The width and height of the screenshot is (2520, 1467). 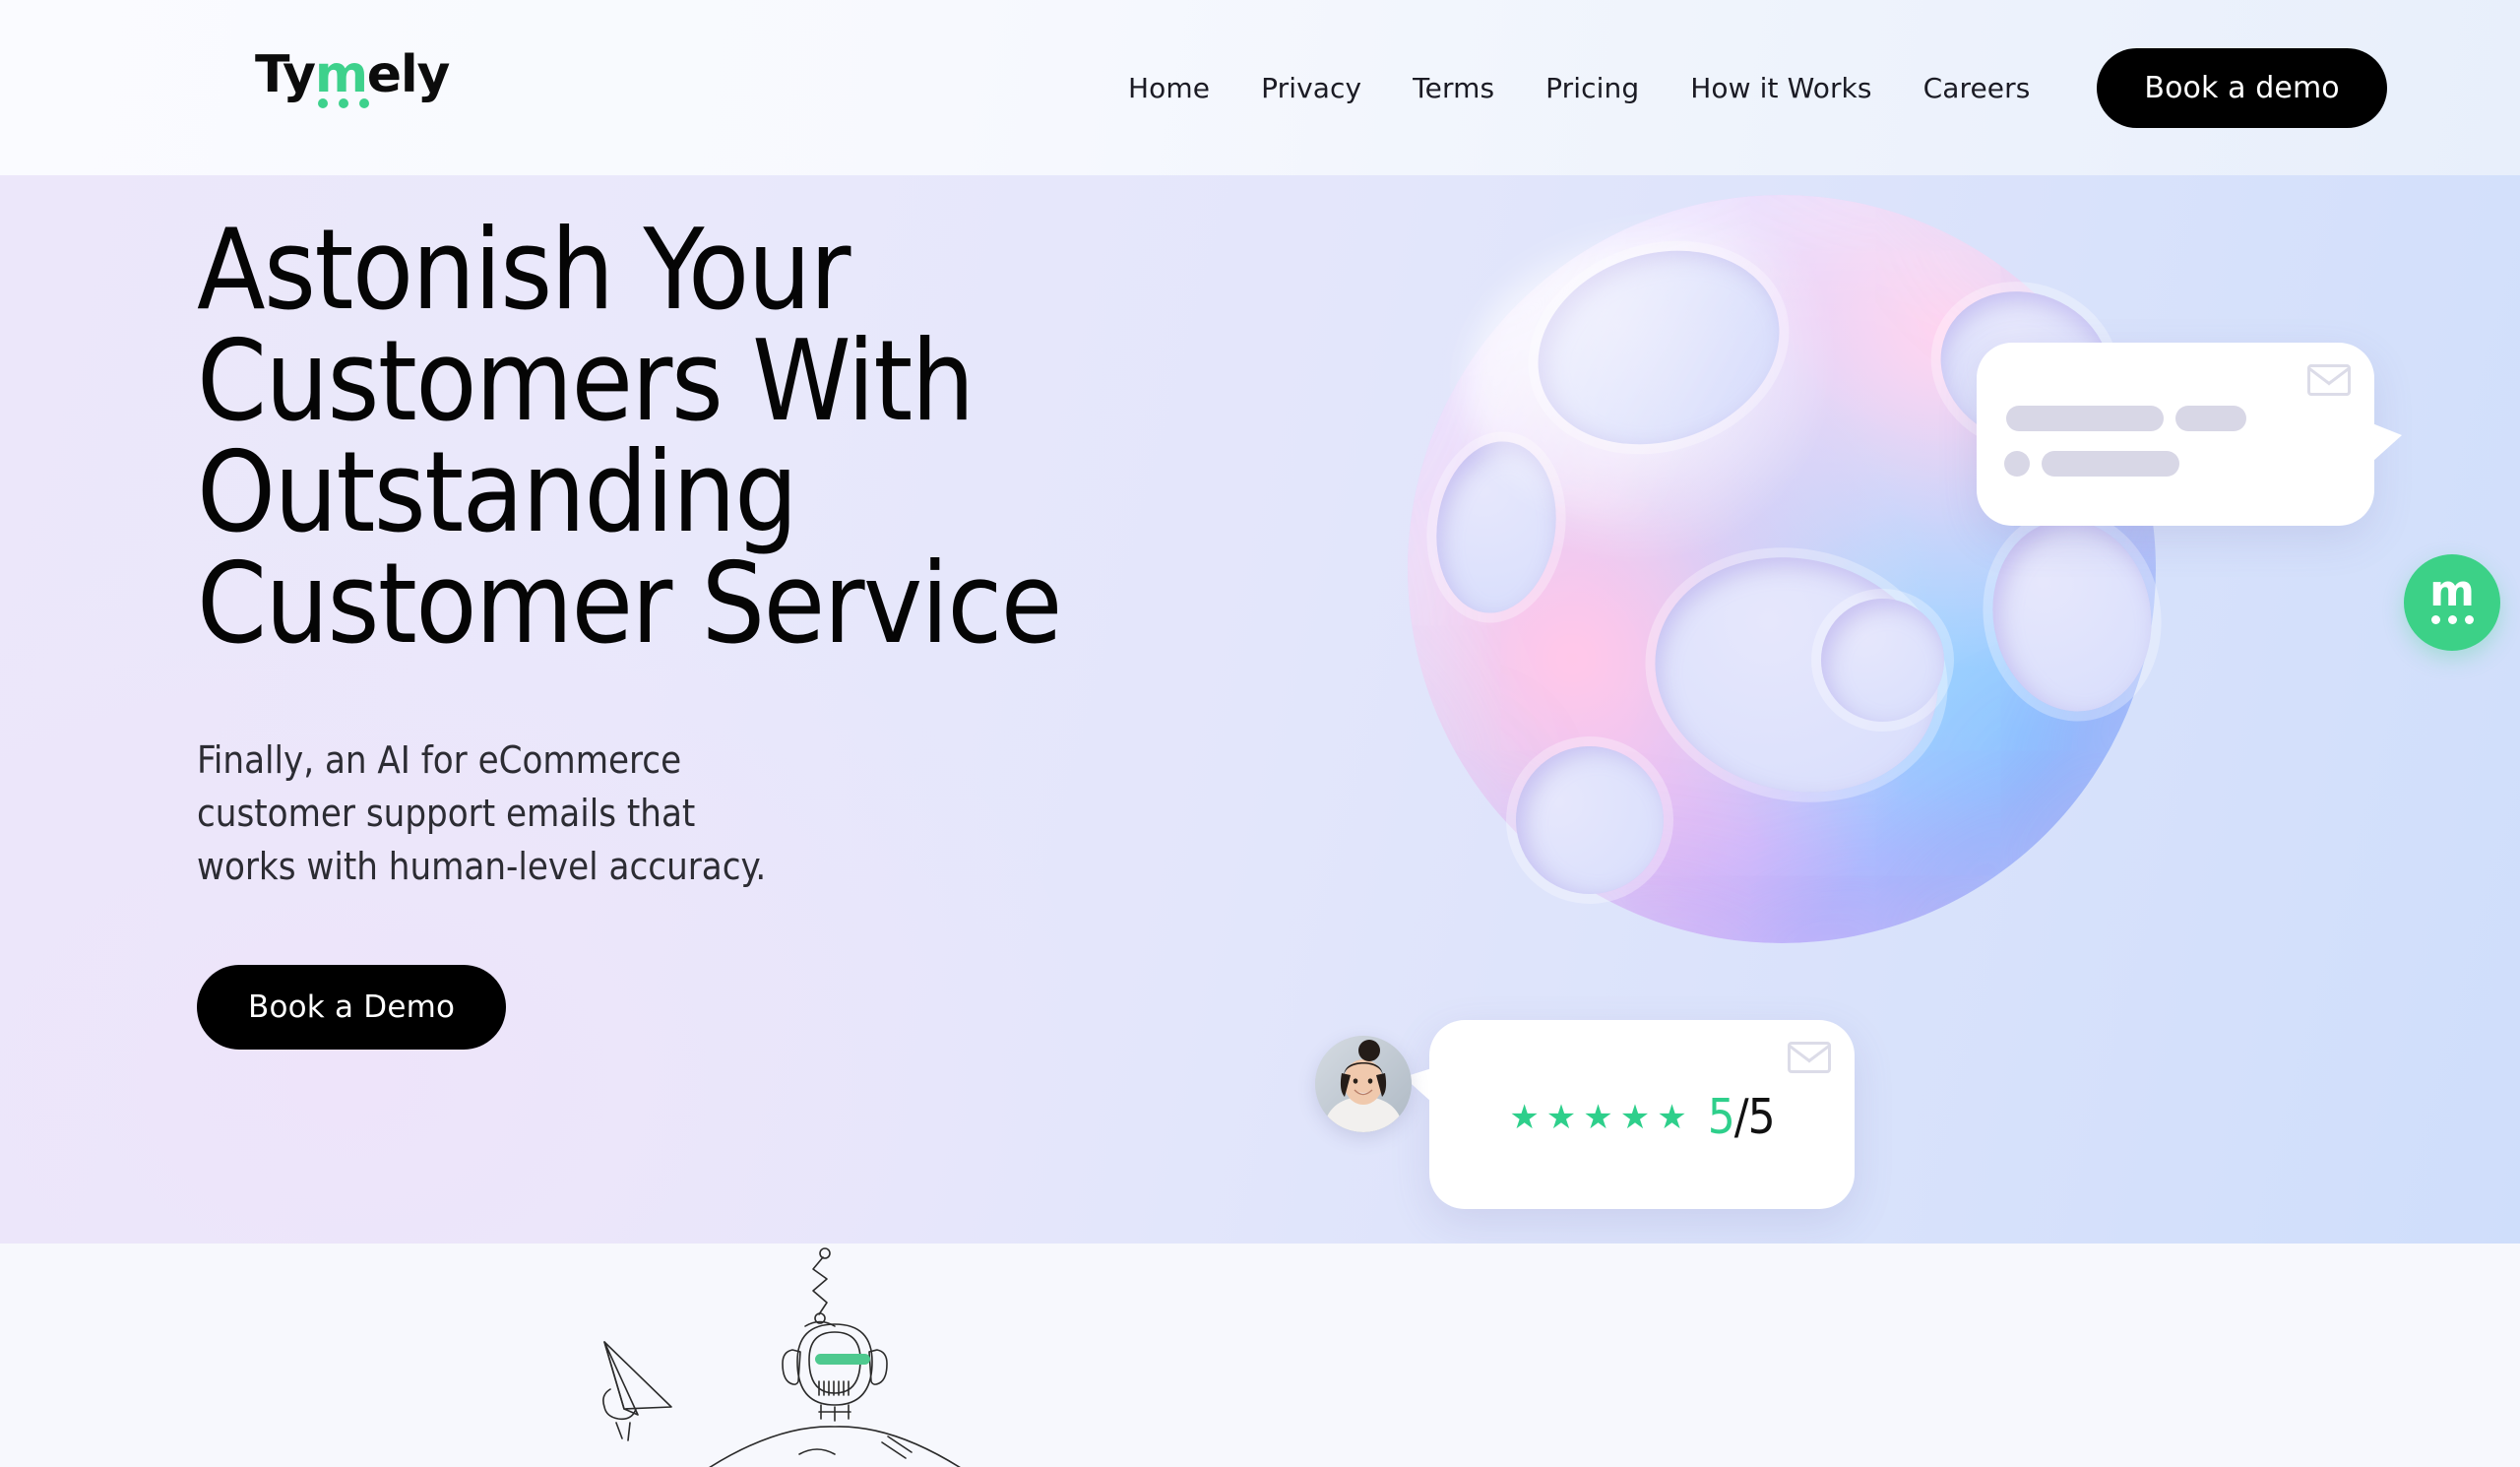 I want to click on tymely-avatar-dots-icon, so click(x=2452, y=619).